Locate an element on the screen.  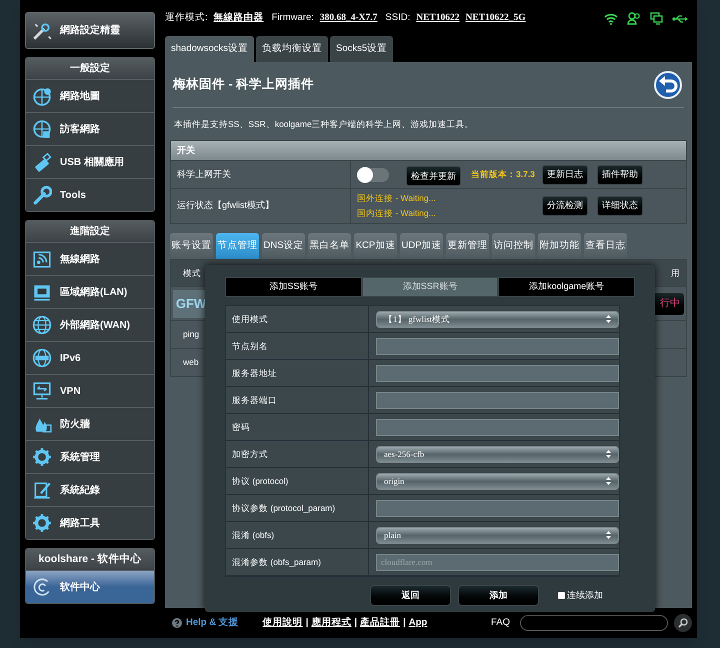
sidebar-item: 網路工具 is located at coordinates (90, 522).